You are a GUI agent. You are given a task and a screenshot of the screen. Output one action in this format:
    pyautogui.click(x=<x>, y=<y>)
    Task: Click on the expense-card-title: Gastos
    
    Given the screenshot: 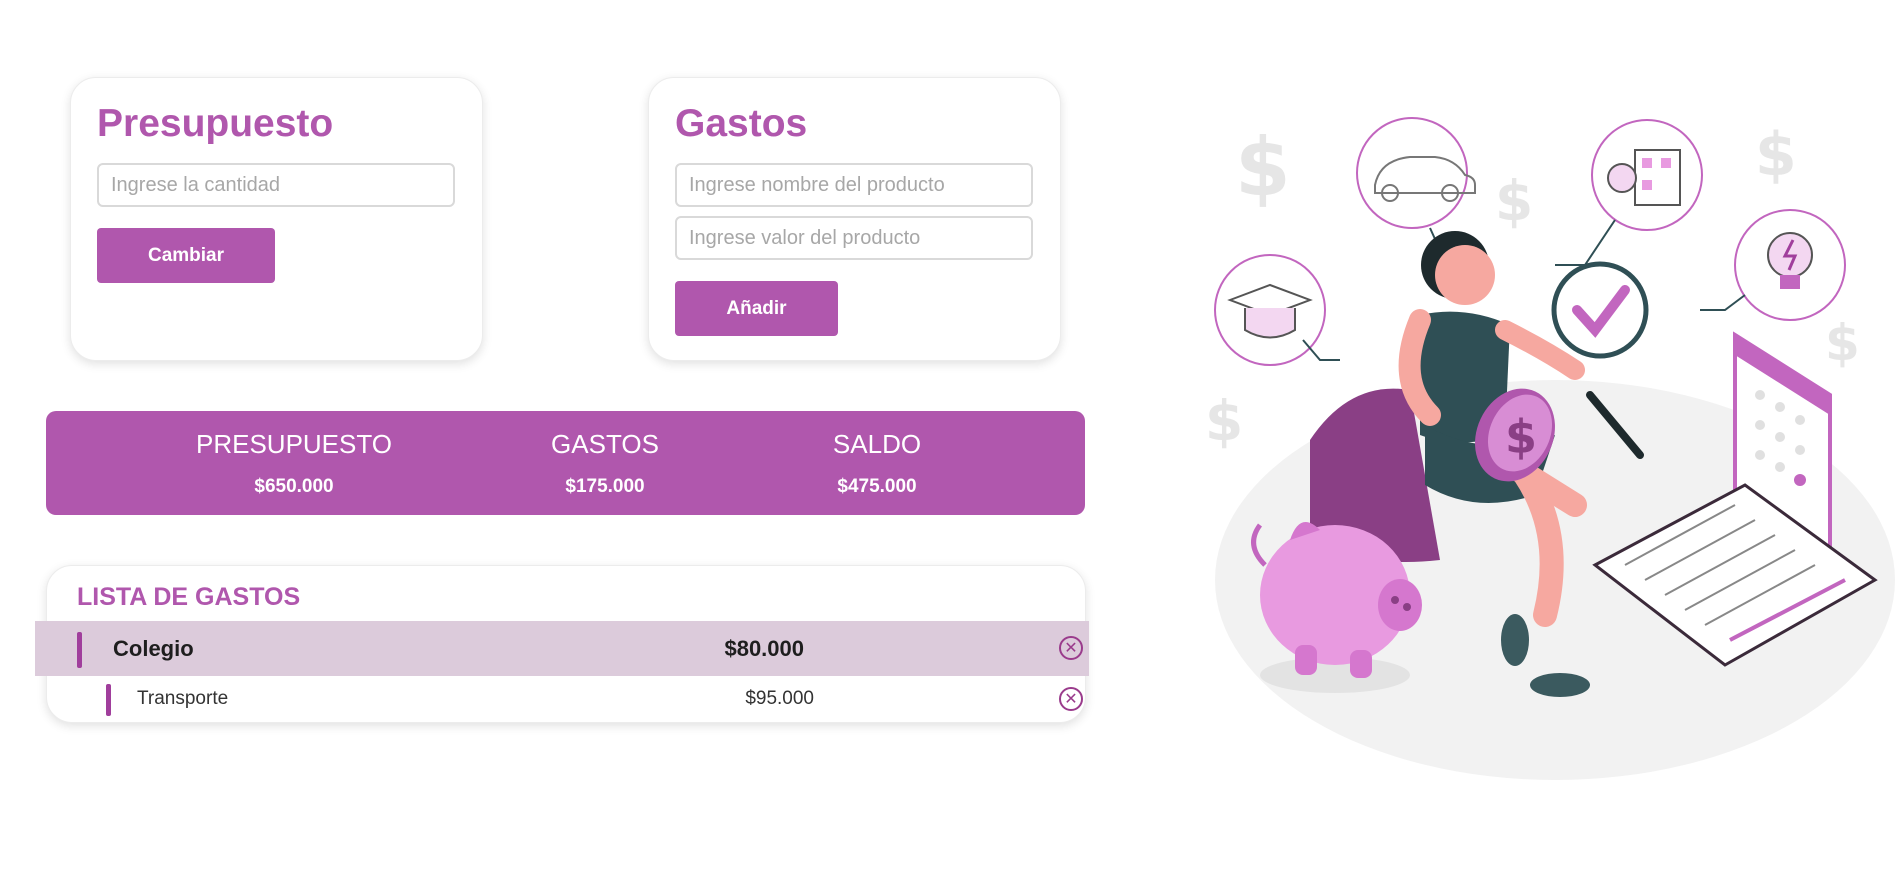 What is the action you would take?
    pyautogui.click(x=741, y=123)
    